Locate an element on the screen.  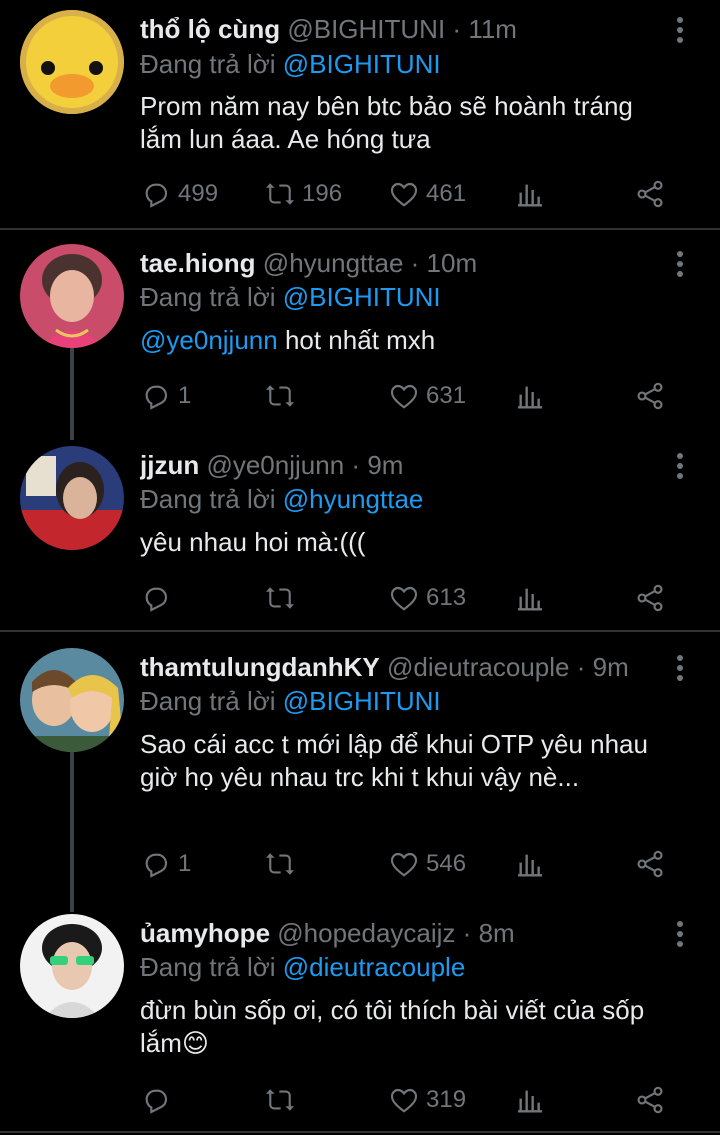
action-bar: 499 196 461 is located at coordinates (410, 194).